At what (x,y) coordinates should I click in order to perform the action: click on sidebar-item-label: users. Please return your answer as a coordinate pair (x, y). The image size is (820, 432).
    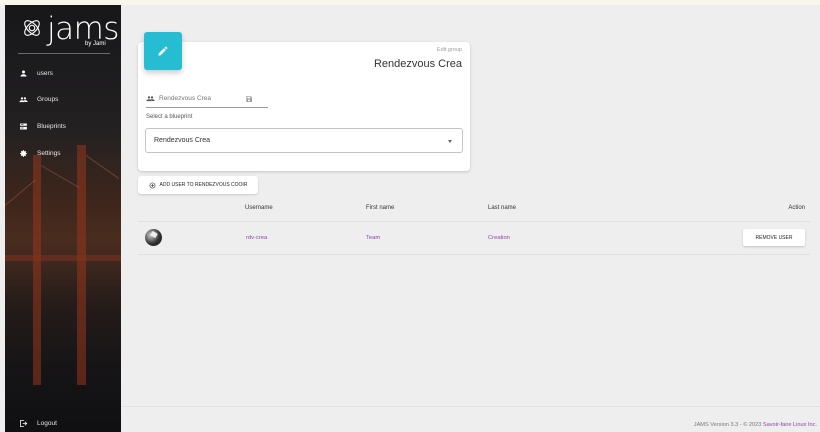
    Looking at the image, I should click on (45, 73).